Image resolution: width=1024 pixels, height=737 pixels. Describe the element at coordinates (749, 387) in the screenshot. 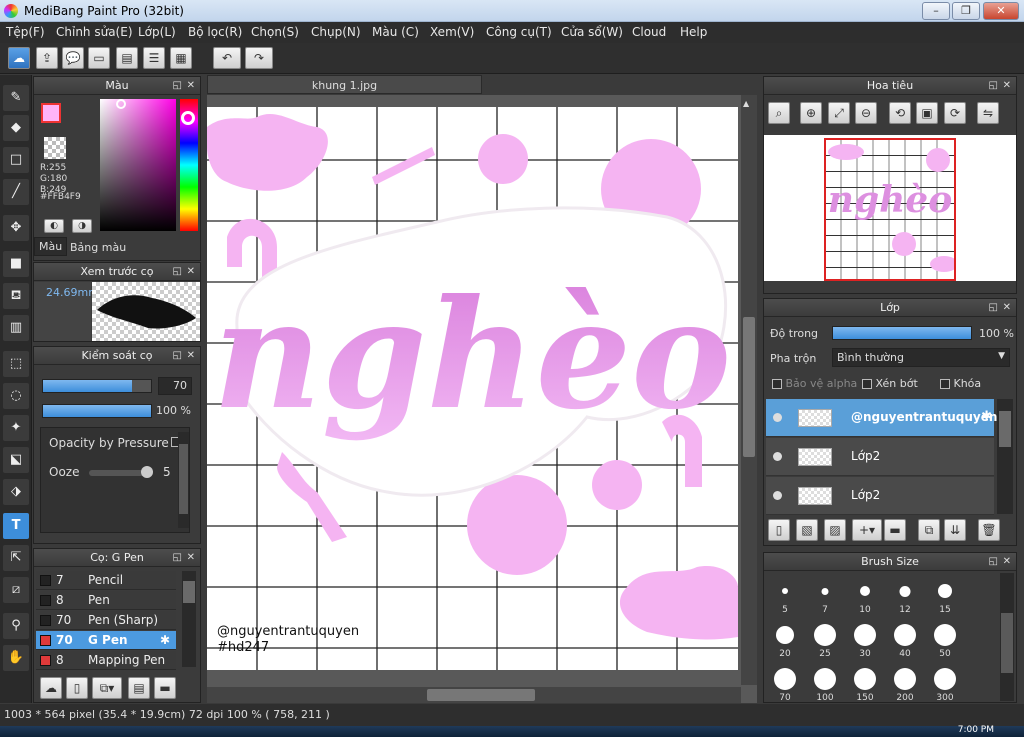

I see `canvas-vscroll-thumb` at that location.